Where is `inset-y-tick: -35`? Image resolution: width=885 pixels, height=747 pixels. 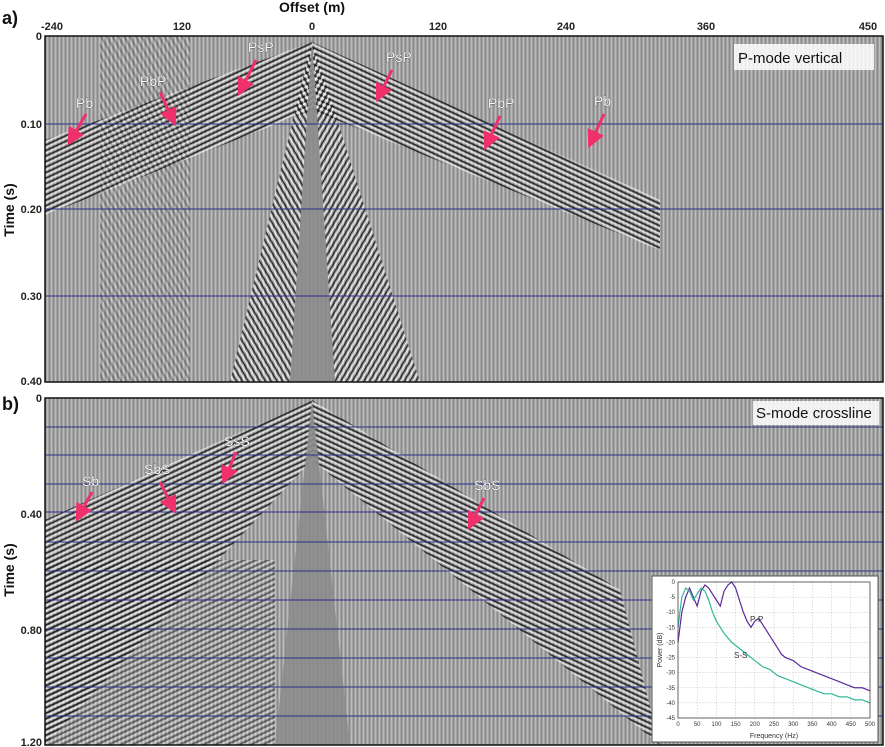 inset-y-tick: -35 is located at coordinates (670, 689).